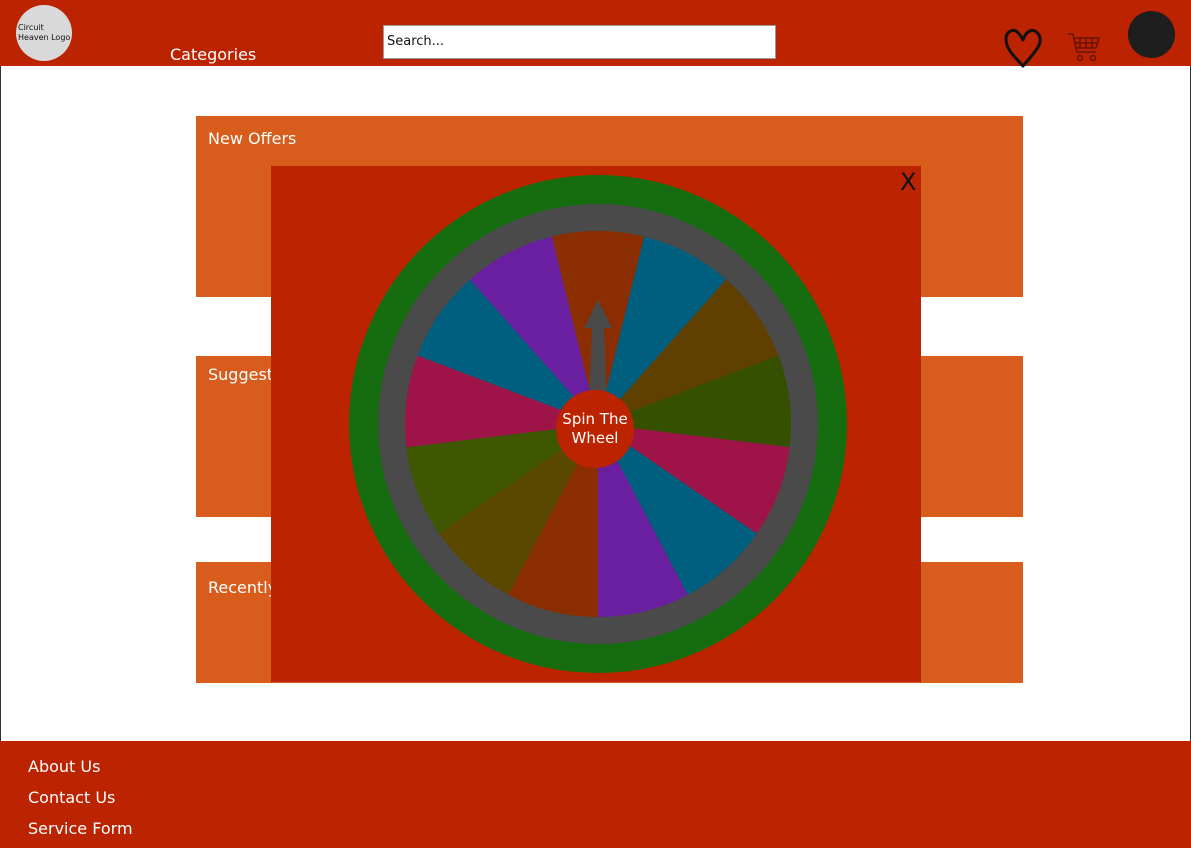 The height and width of the screenshot is (848, 1191). What do you see at coordinates (213, 55) in the screenshot?
I see `categories-link: Categories` at bounding box center [213, 55].